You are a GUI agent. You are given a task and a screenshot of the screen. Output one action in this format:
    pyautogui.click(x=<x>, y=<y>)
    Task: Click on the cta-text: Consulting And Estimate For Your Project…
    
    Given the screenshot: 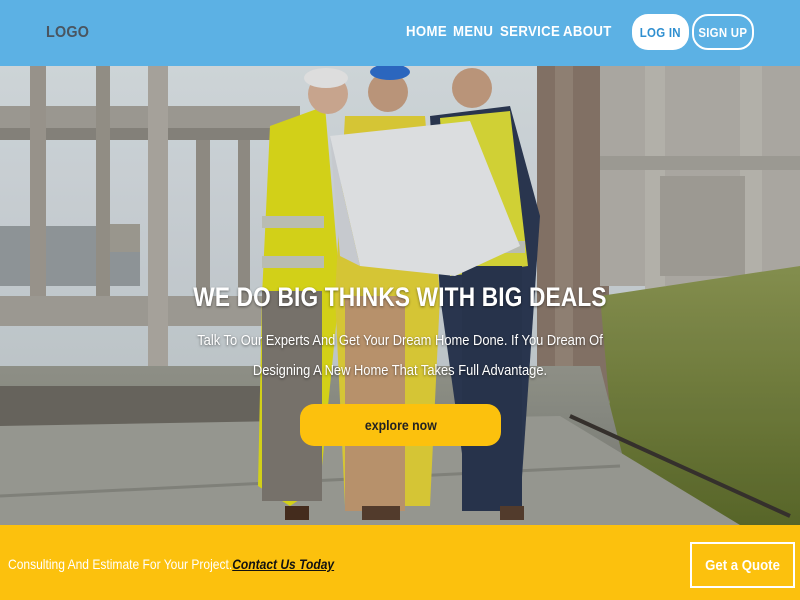 What is the action you would take?
    pyautogui.click(x=171, y=564)
    